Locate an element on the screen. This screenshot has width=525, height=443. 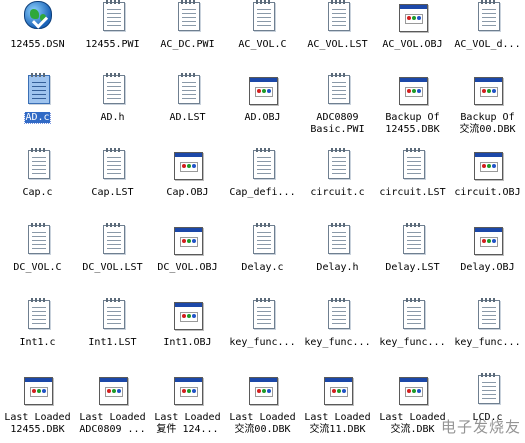
file-item: Cap.LST is located at coordinates (112, 183).